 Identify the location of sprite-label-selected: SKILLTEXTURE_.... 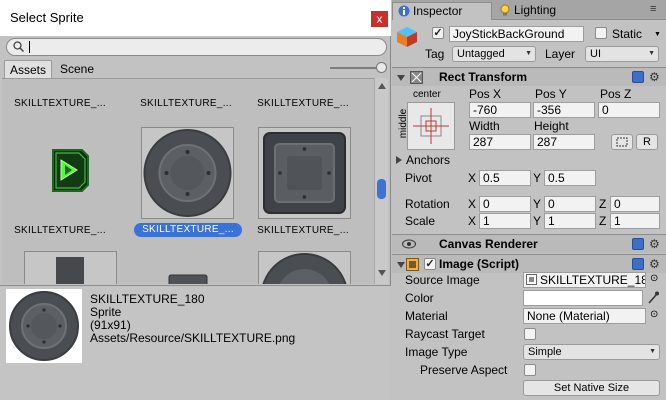
(188, 230).